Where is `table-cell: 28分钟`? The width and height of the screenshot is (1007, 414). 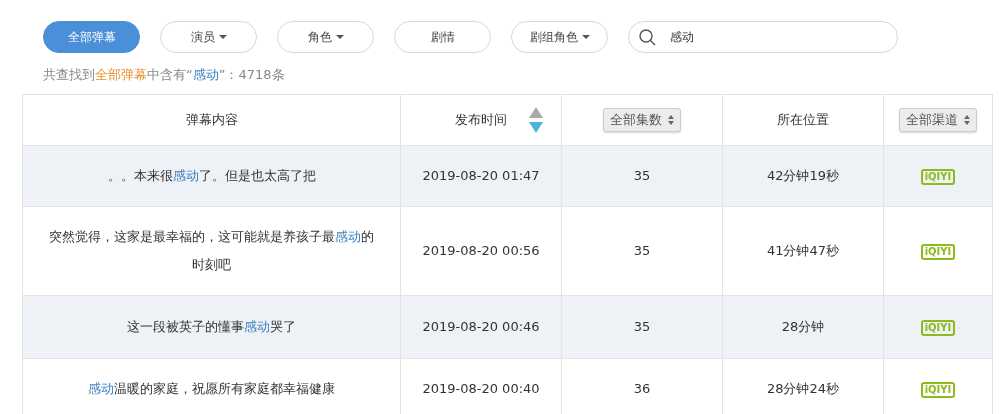
table-cell: 28分钟 is located at coordinates (803, 327).